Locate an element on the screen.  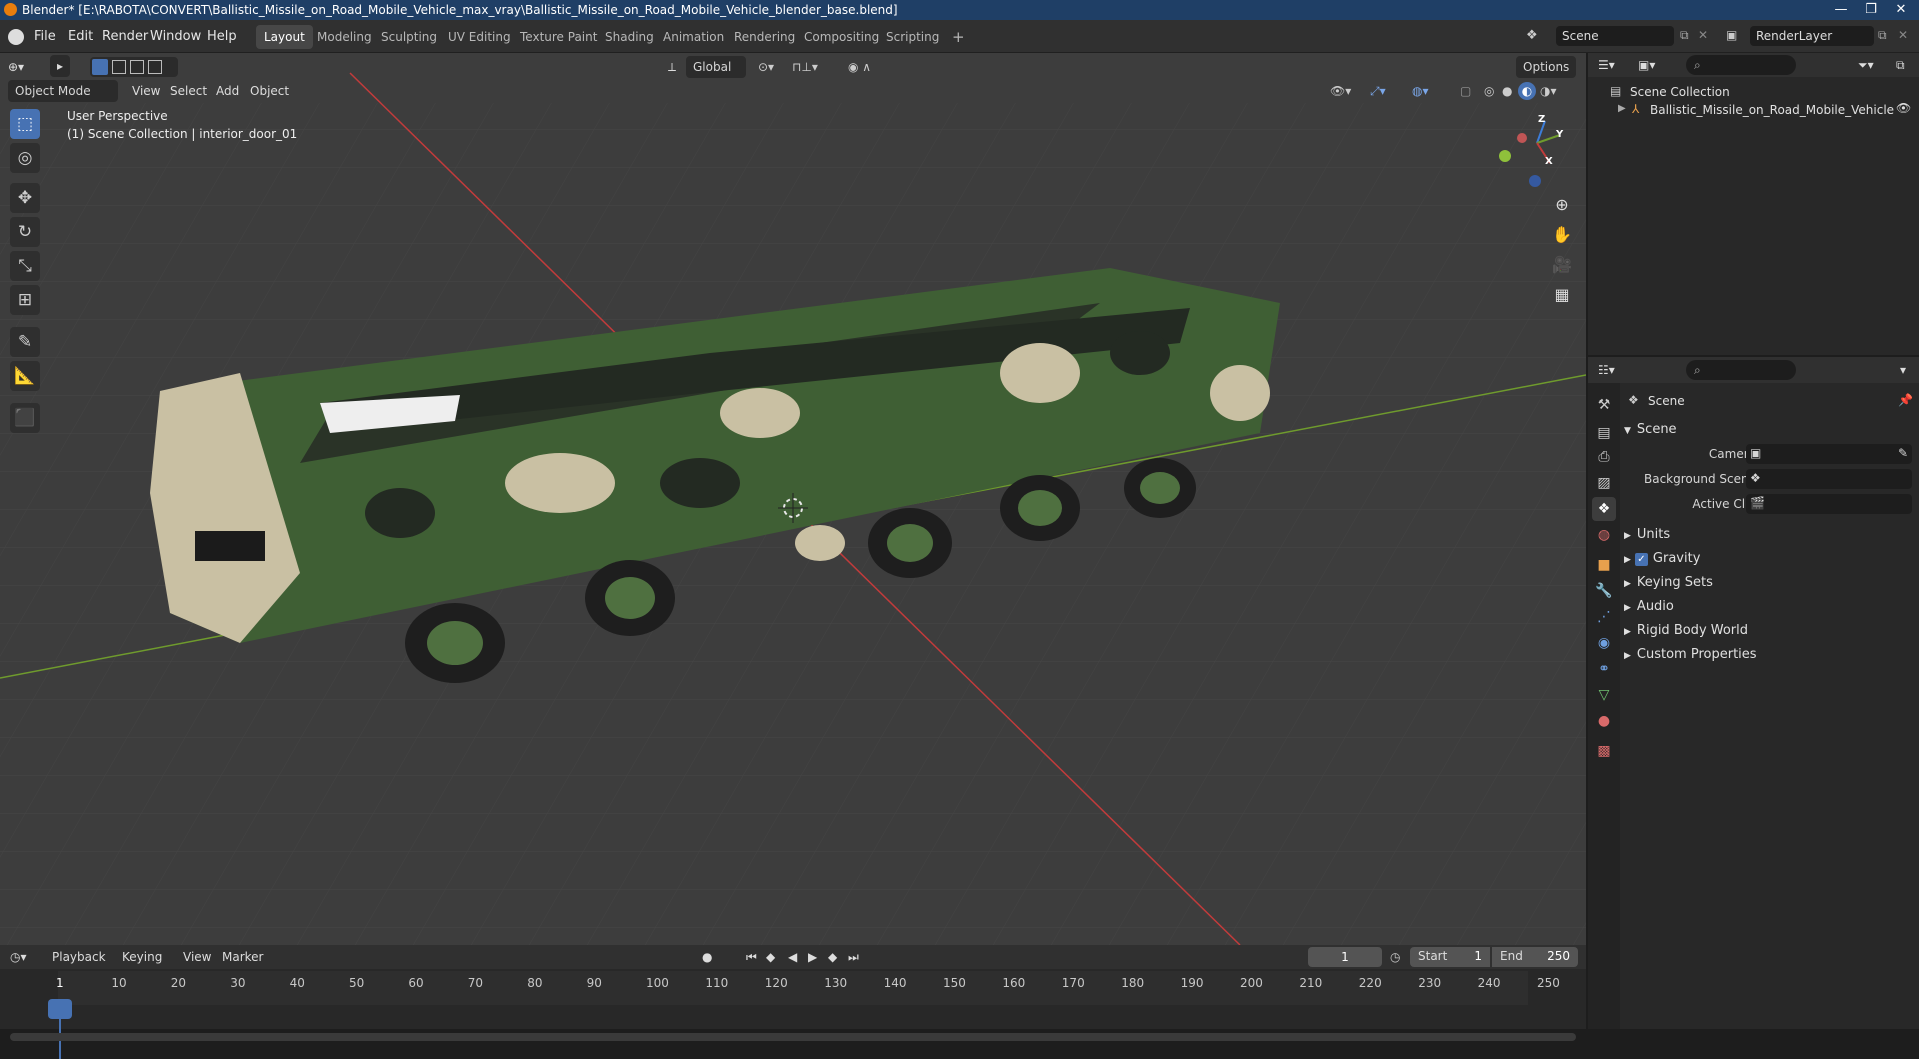
tab-texture-paint: Texture Paint is located at coordinates (558, 37).